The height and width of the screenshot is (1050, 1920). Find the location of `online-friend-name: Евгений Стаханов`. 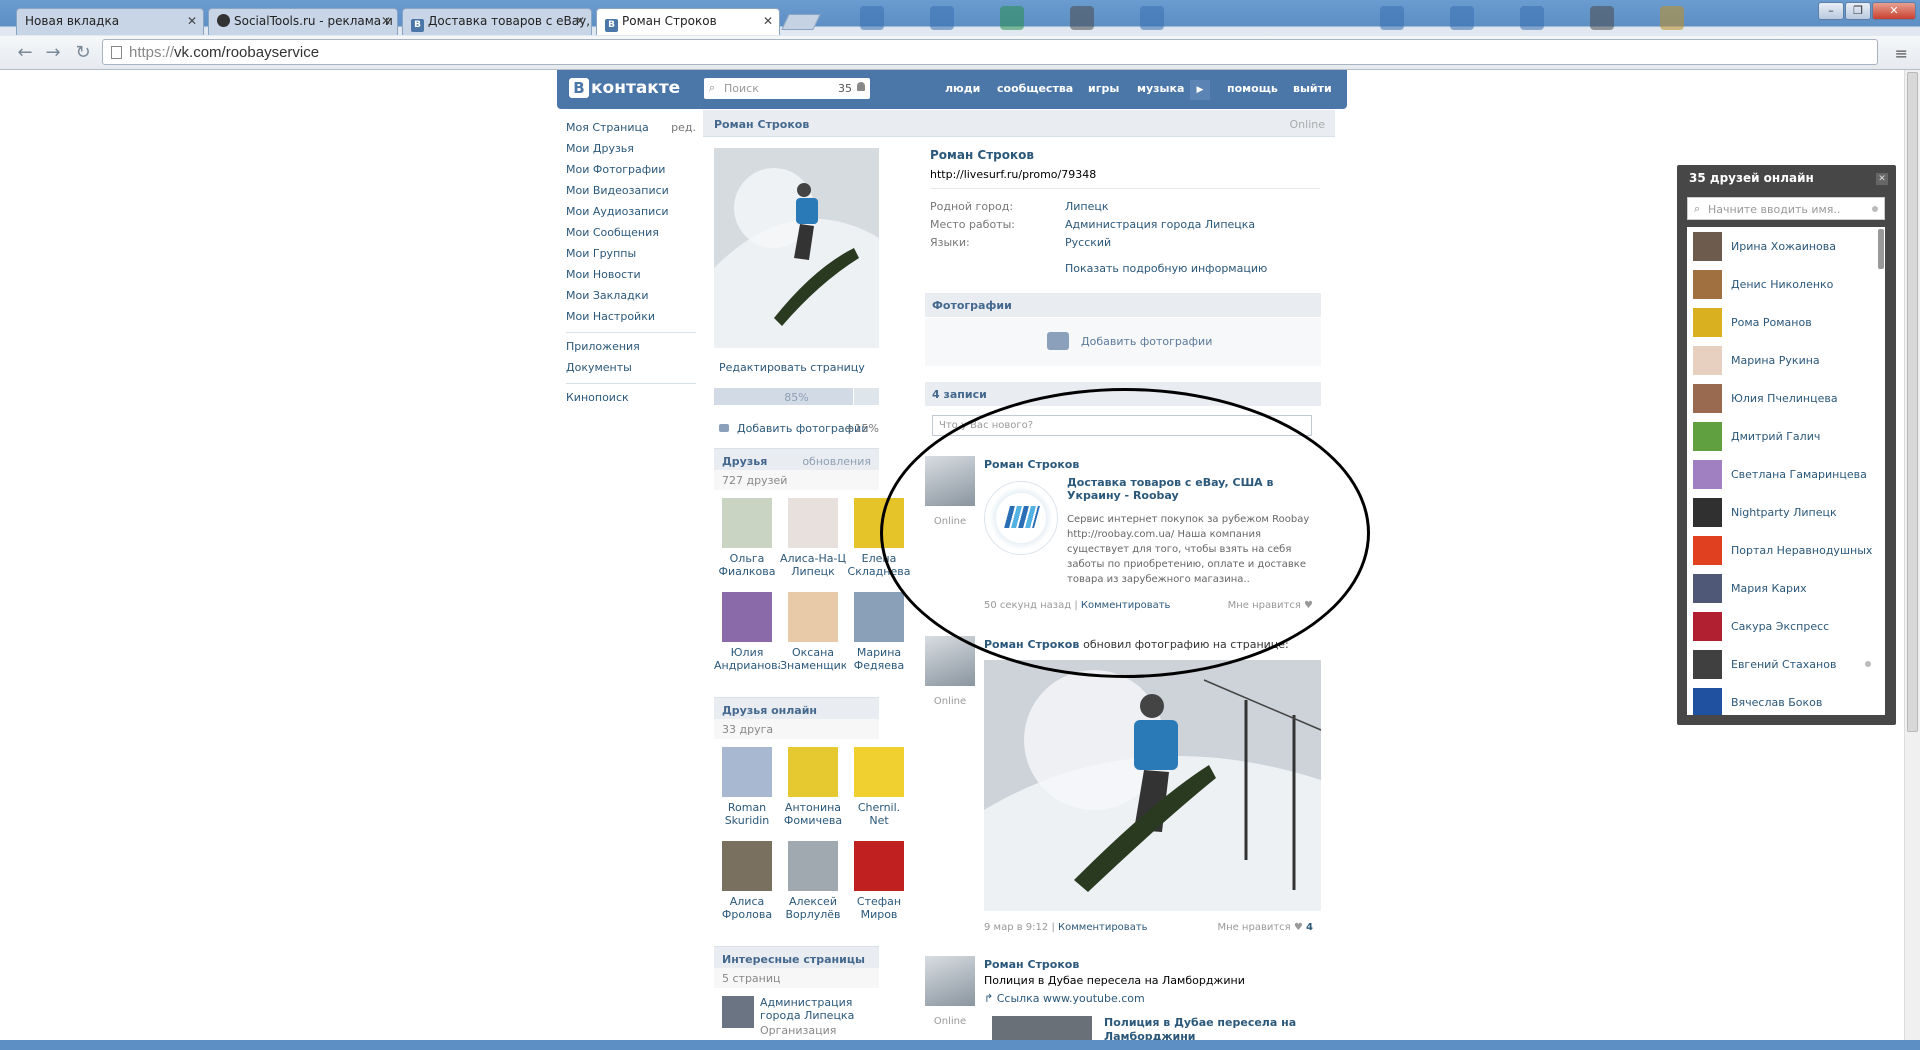

online-friend-name: Евгений Стаханов is located at coordinates (1783, 664).